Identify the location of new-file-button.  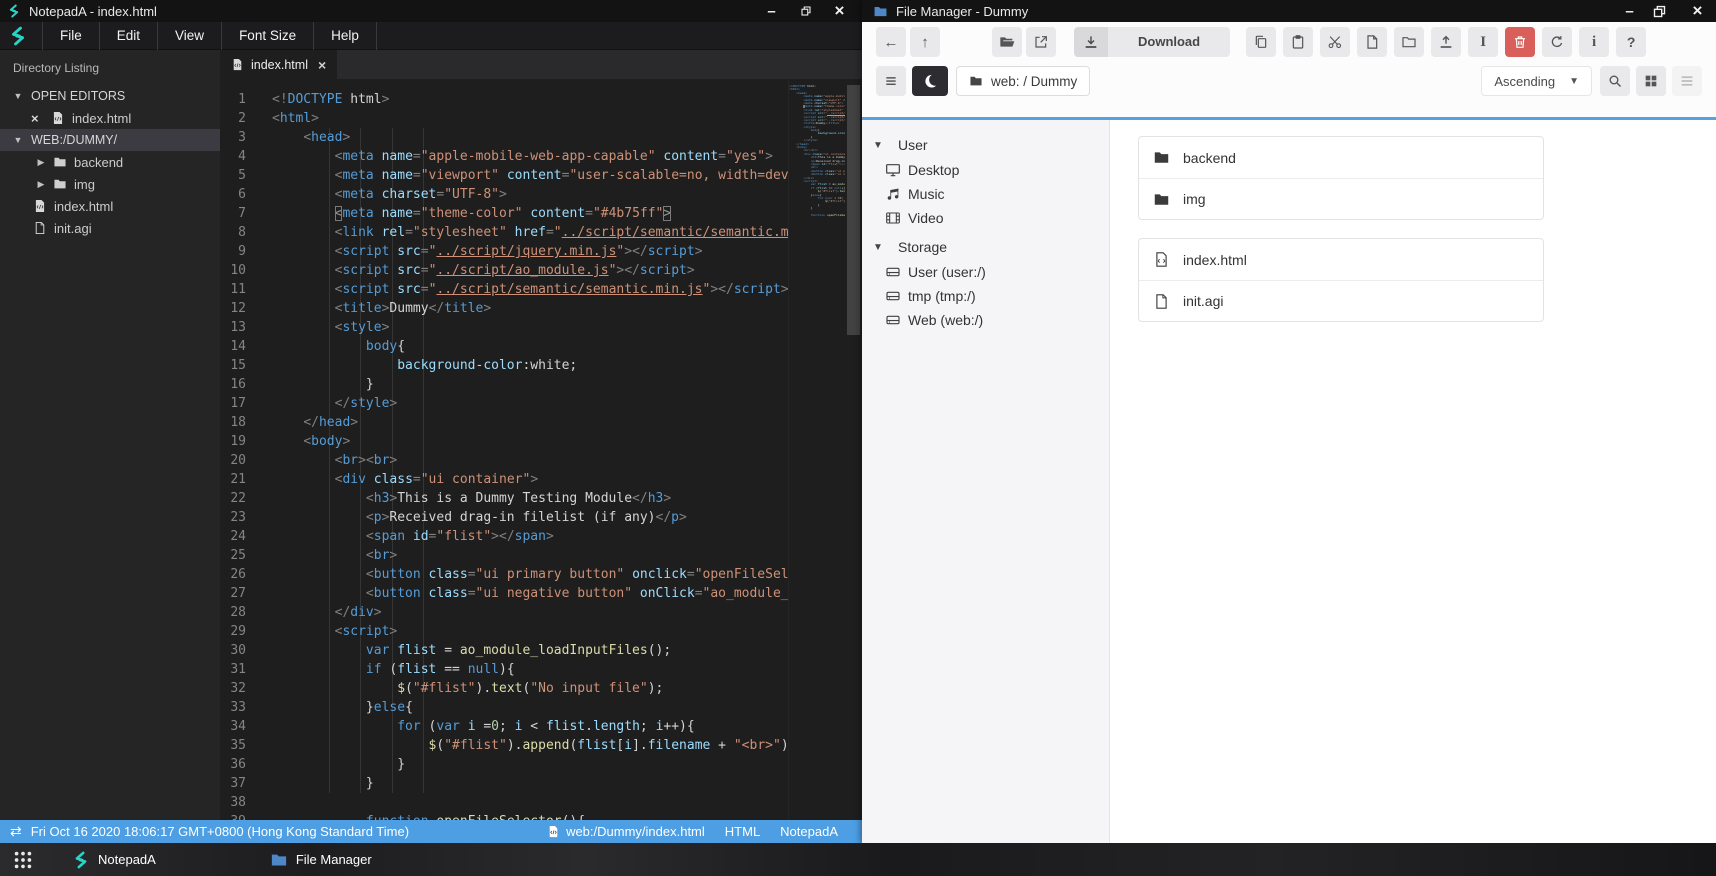
(1372, 42).